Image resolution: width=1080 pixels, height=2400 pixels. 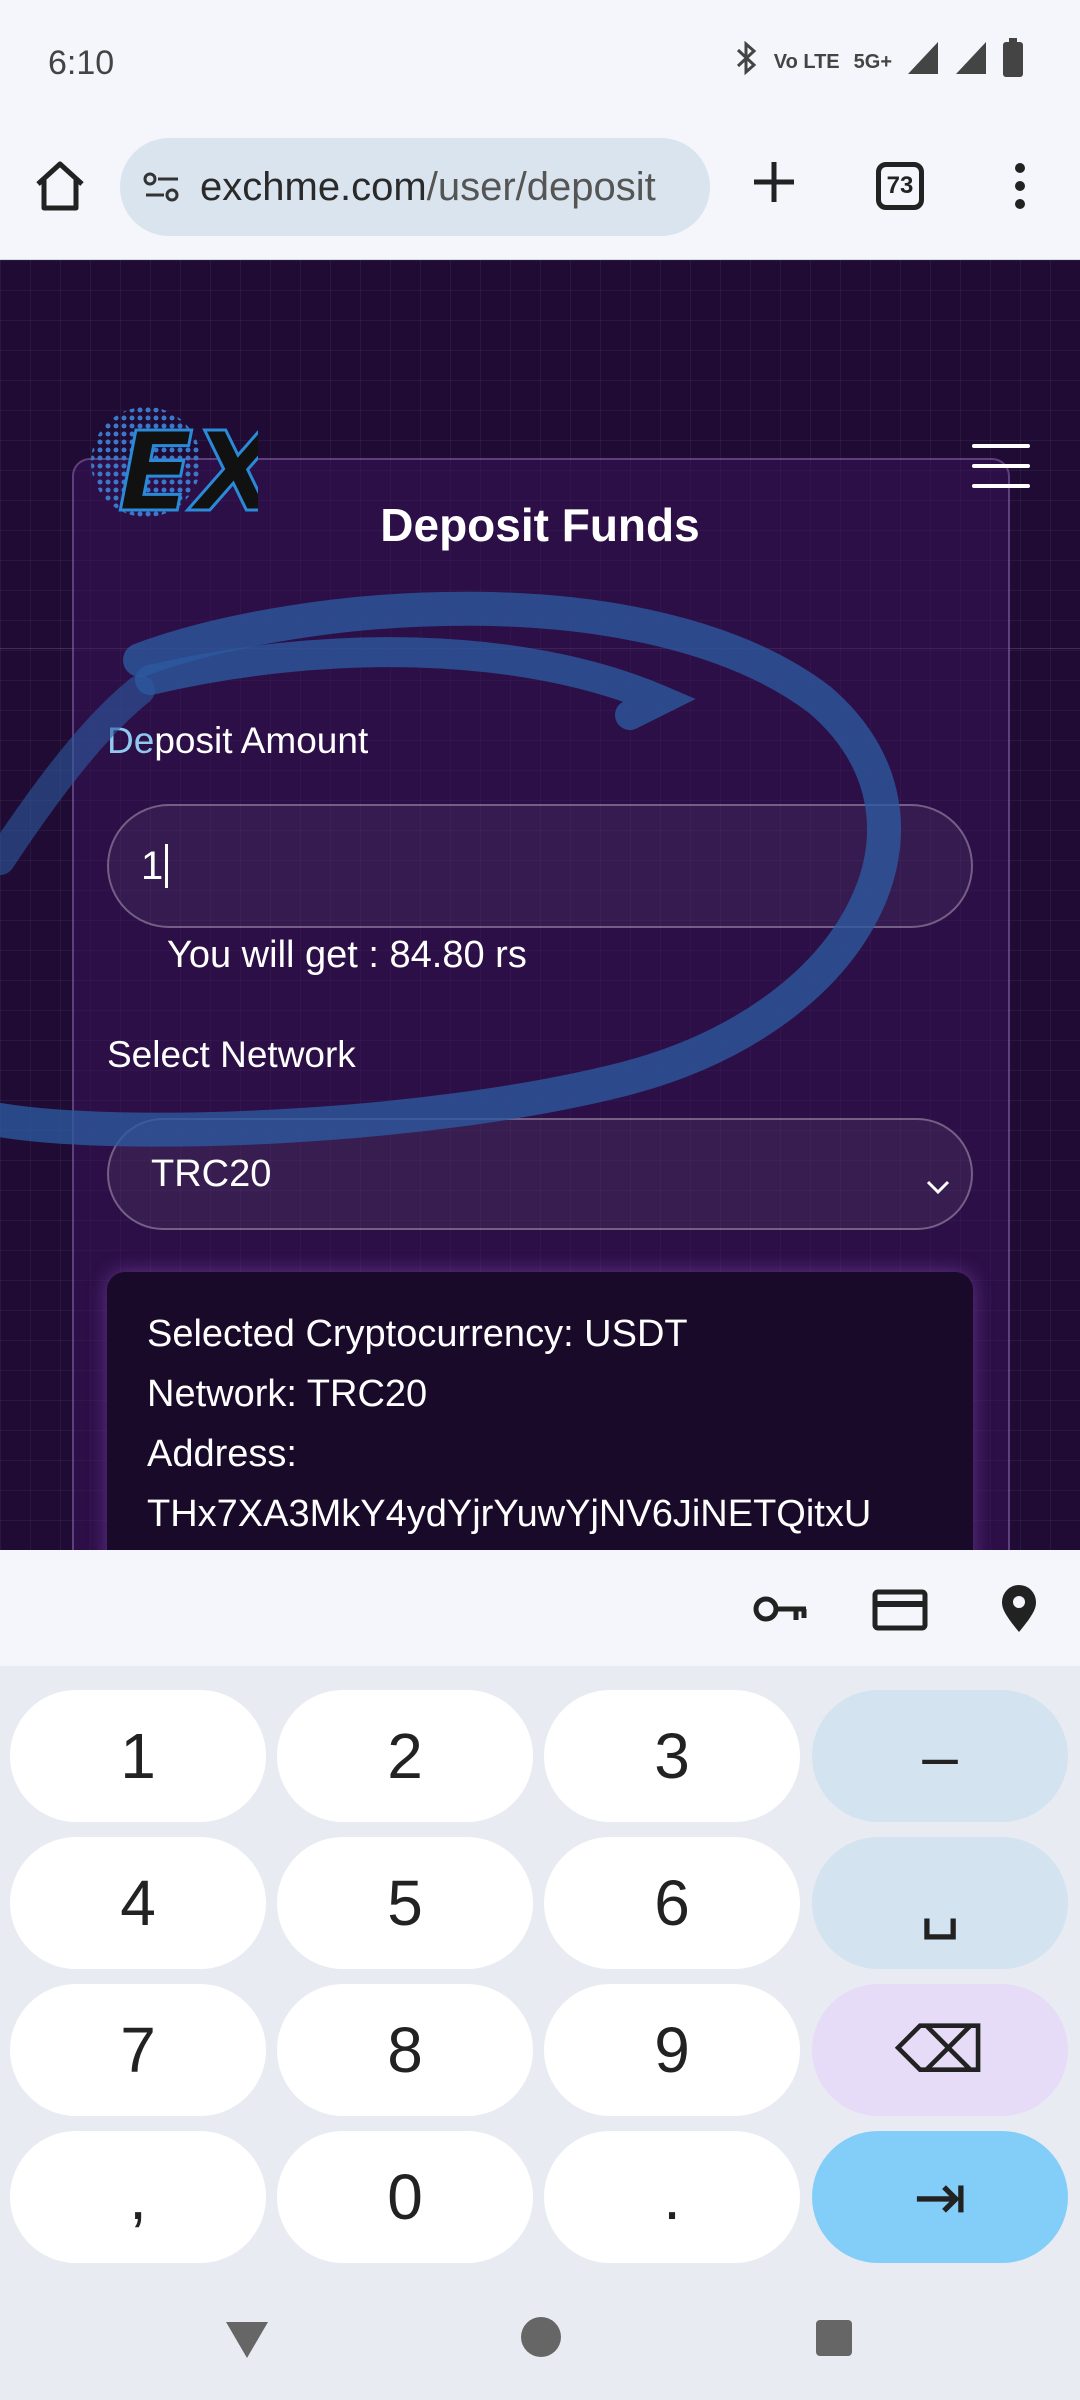 I want to click on deposit-amount-label: Deposit Amount, so click(x=237, y=741).